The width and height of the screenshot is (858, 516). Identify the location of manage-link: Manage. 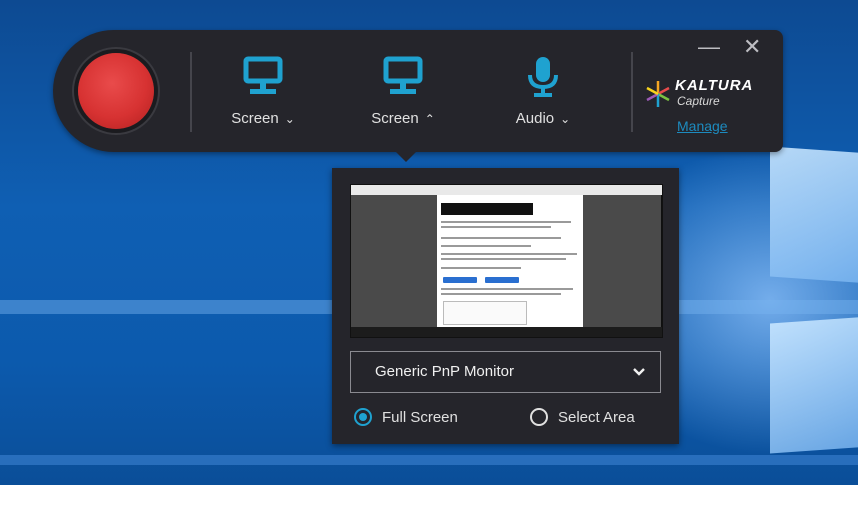
(702, 126).